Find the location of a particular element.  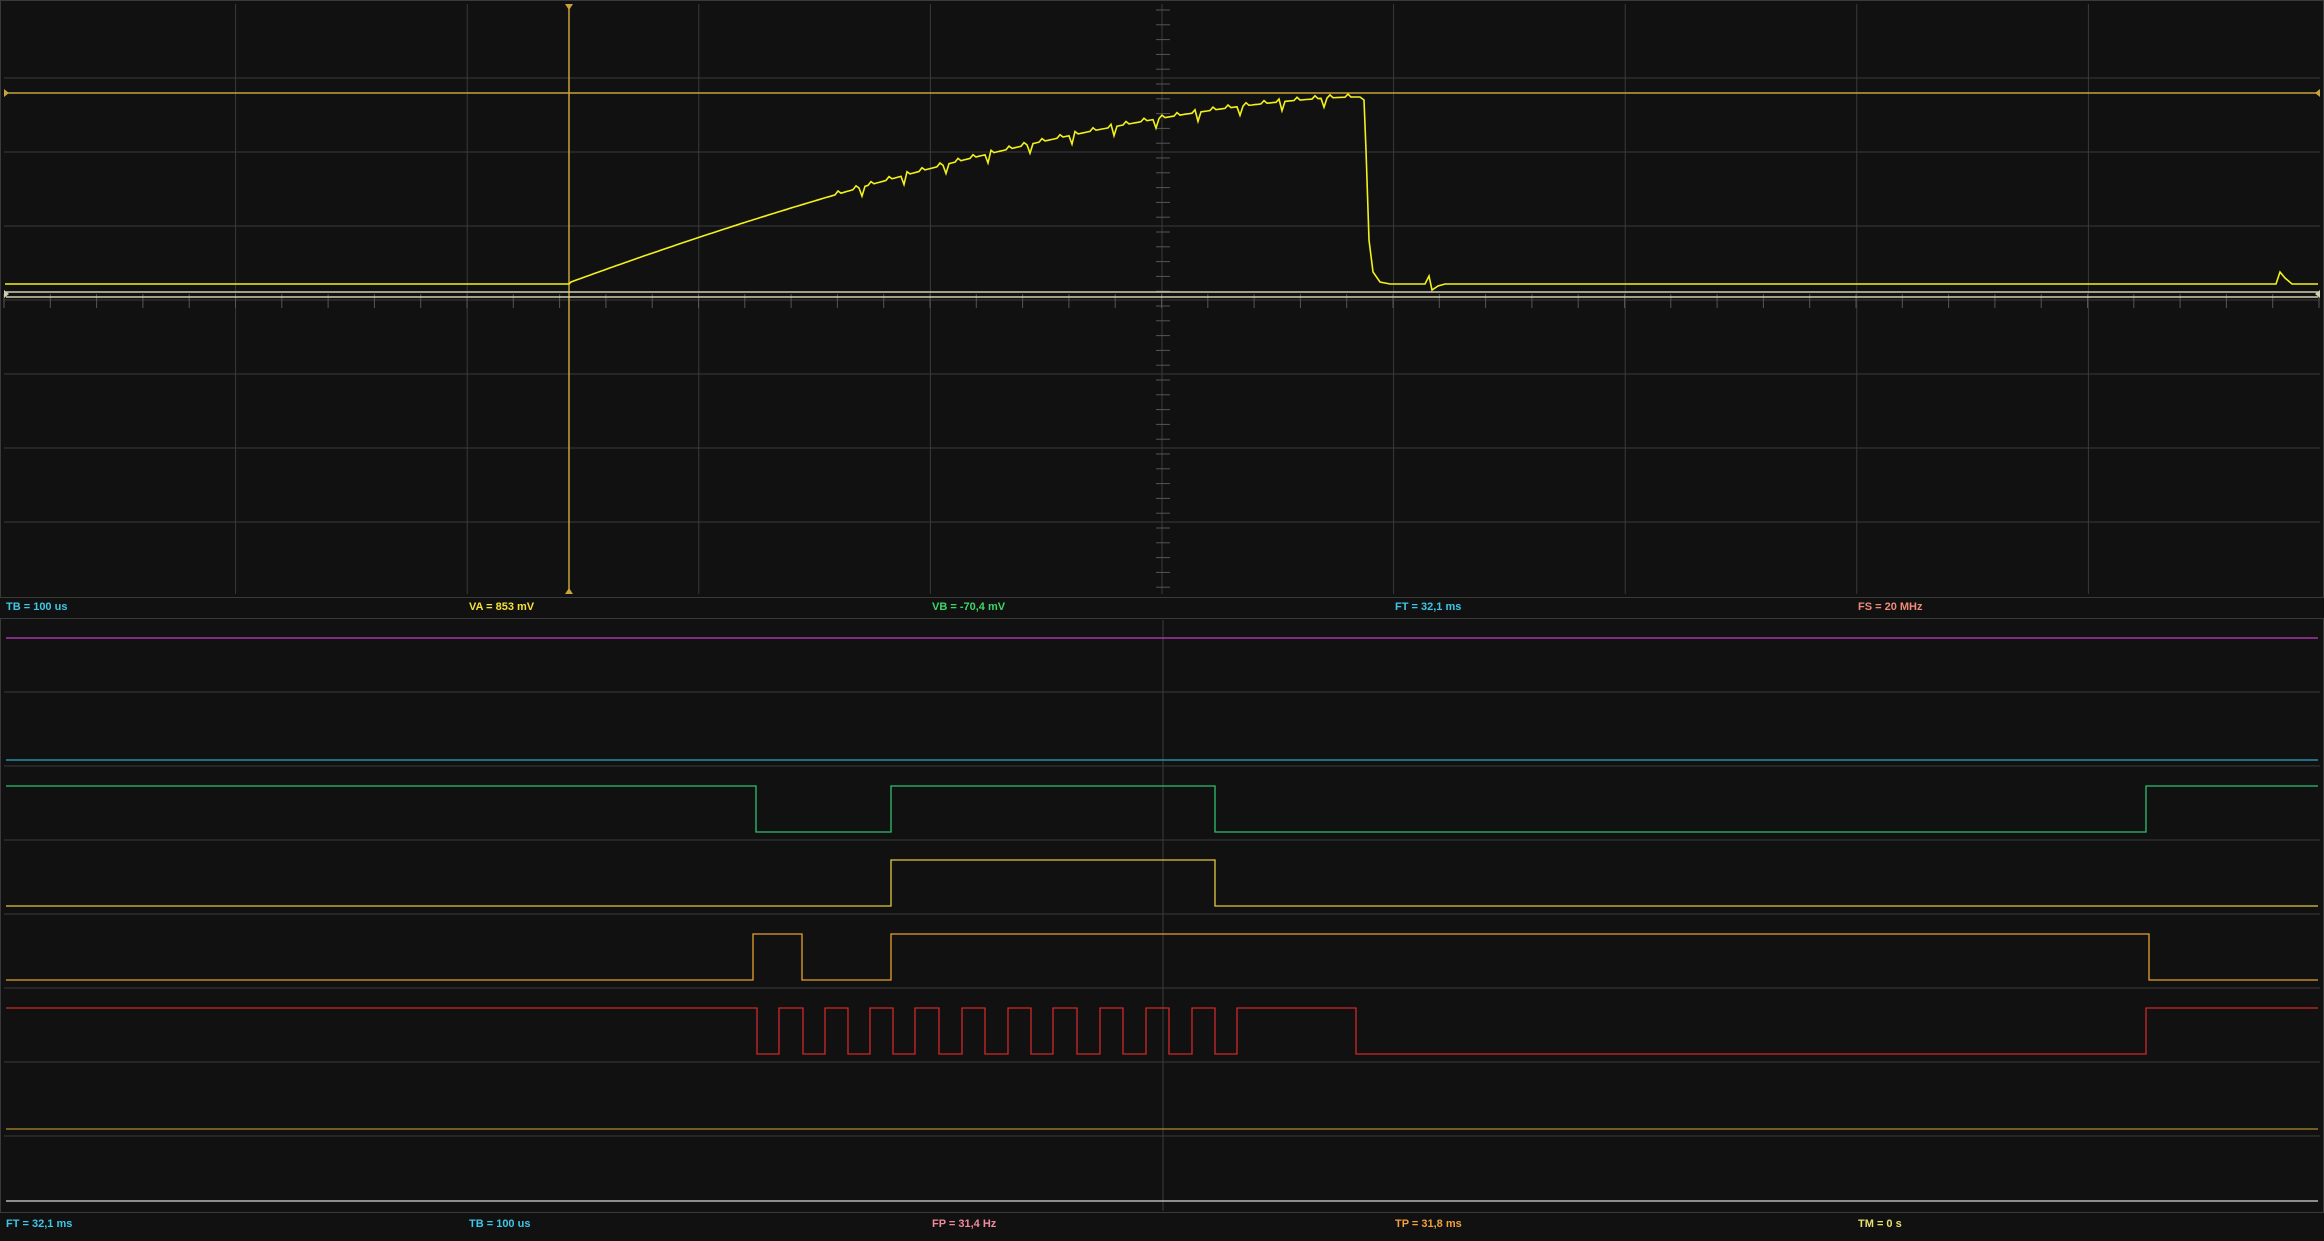

frame-period-frequency-readout: FP = 31,4 Hz is located at coordinates (964, 1224).